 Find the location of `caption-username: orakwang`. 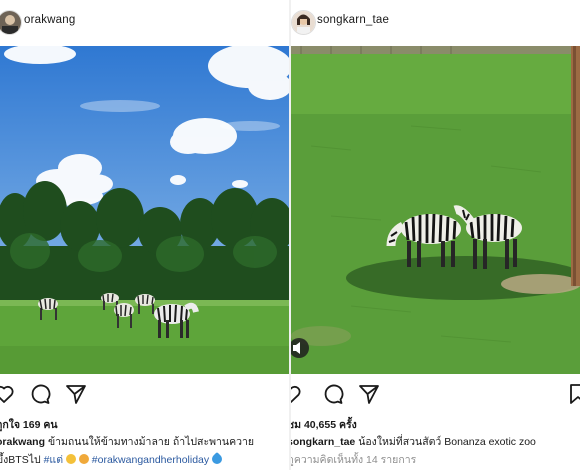

caption-username: orakwang is located at coordinates (22, 442).